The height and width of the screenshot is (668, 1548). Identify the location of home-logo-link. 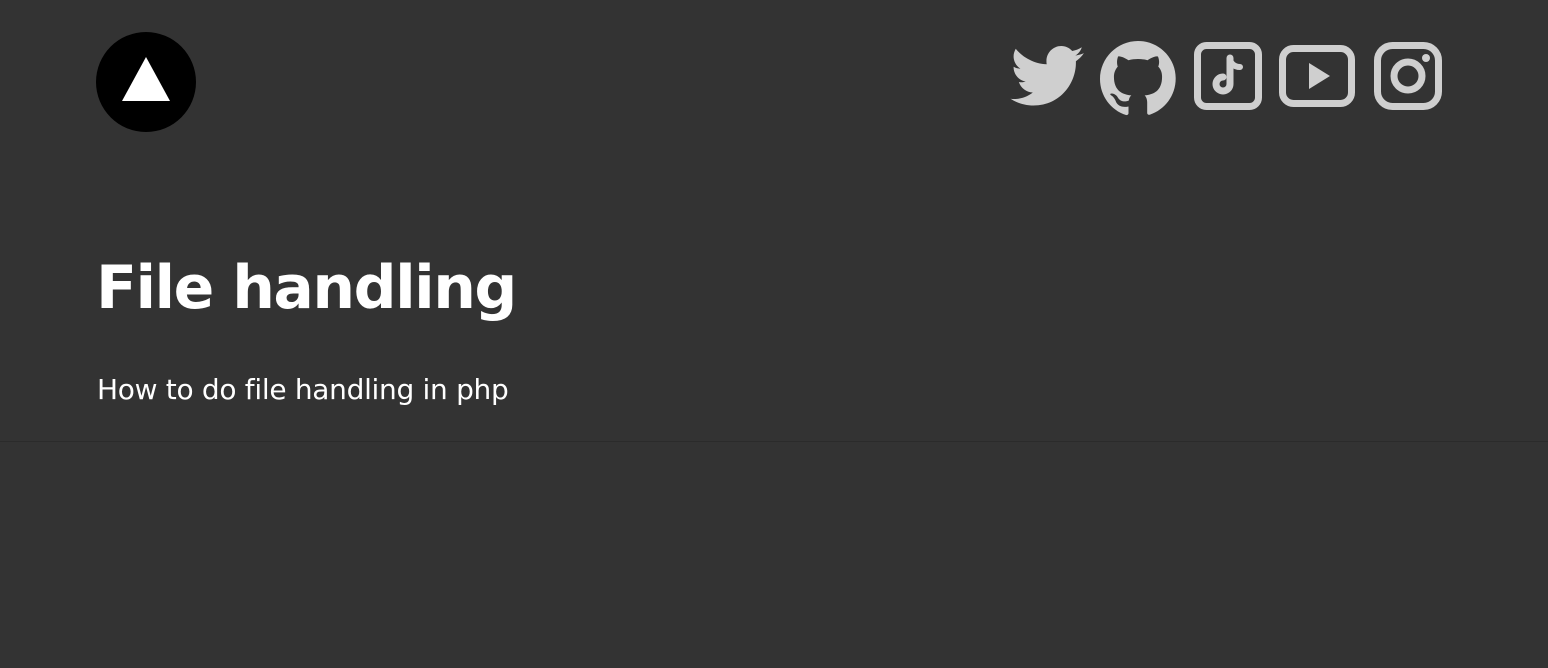
(146, 82).